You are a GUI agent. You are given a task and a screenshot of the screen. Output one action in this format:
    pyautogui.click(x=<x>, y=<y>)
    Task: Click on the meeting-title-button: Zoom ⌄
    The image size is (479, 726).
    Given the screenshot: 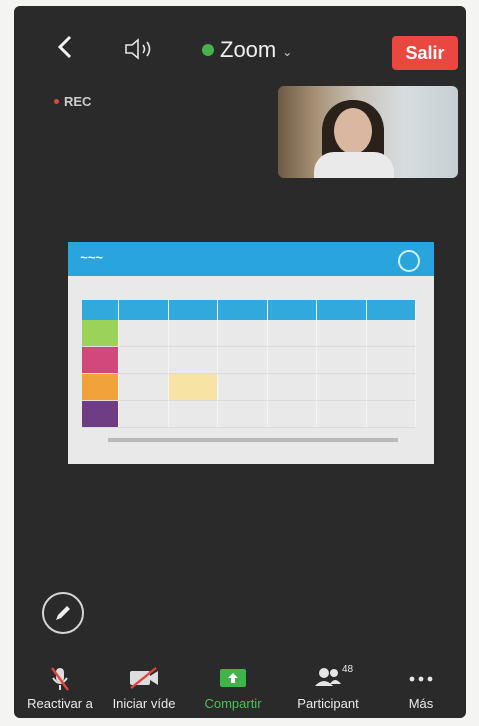 What is the action you would take?
    pyautogui.click(x=247, y=50)
    